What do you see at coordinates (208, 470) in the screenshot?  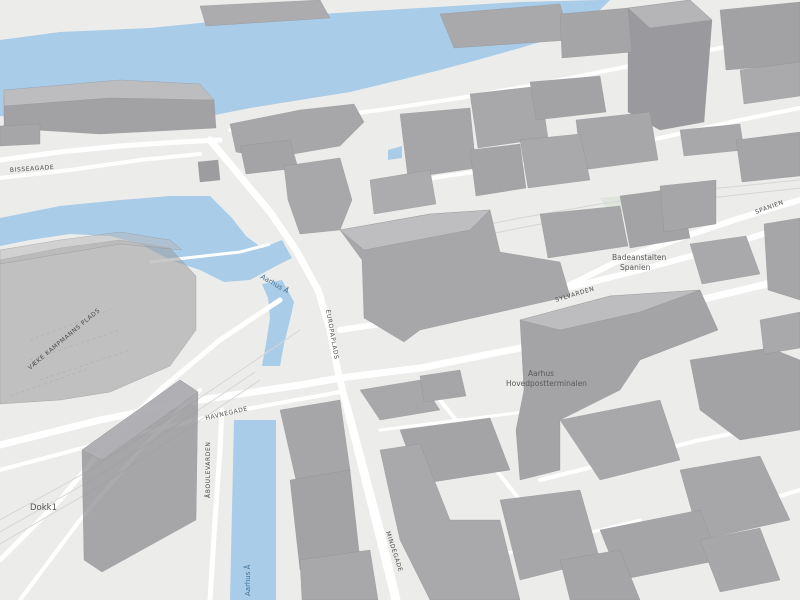 I see `label-aboulevarden: ÅBOULEVARDEN` at bounding box center [208, 470].